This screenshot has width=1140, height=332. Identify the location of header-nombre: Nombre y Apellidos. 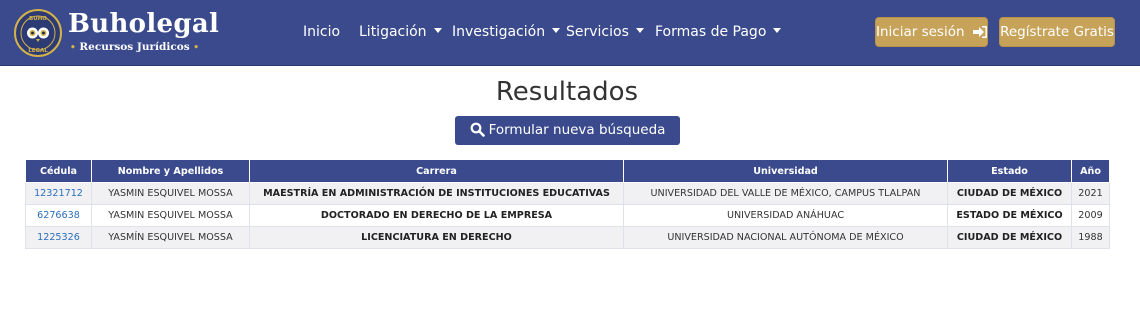
(170, 171).